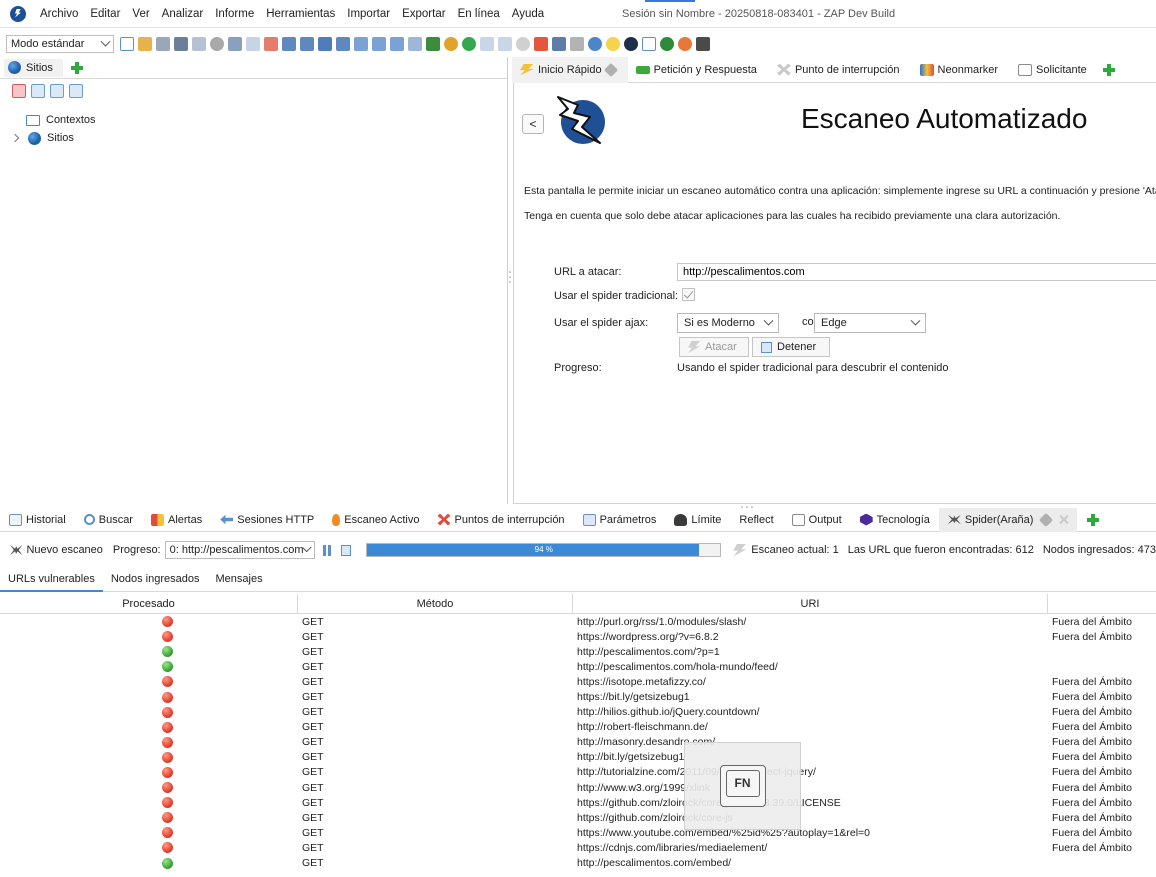 The height and width of the screenshot is (877, 1156). What do you see at coordinates (15, 138) in the screenshot?
I see `chevron-right-icon` at bounding box center [15, 138].